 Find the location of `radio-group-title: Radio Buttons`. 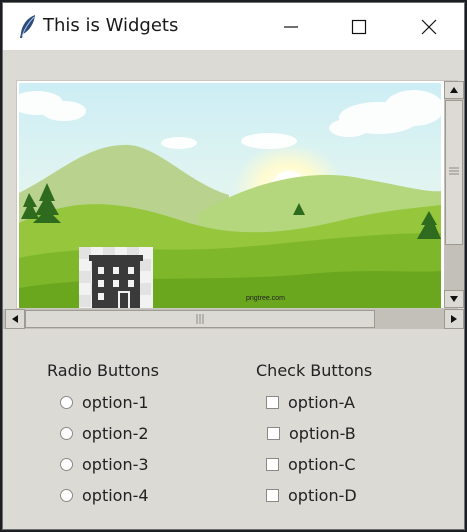

radio-group-title: Radio Buttons is located at coordinates (103, 370).